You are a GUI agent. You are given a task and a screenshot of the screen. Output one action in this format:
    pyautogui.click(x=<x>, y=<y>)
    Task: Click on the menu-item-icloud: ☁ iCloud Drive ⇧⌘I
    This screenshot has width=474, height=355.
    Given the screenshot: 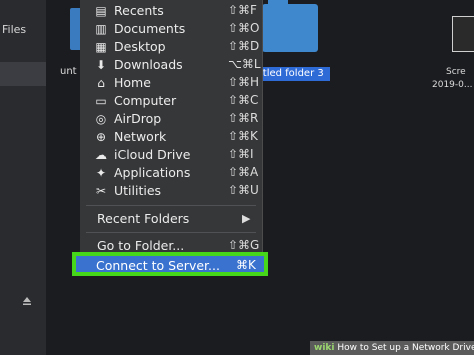 What is the action you would take?
    pyautogui.click(x=171, y=155)
    